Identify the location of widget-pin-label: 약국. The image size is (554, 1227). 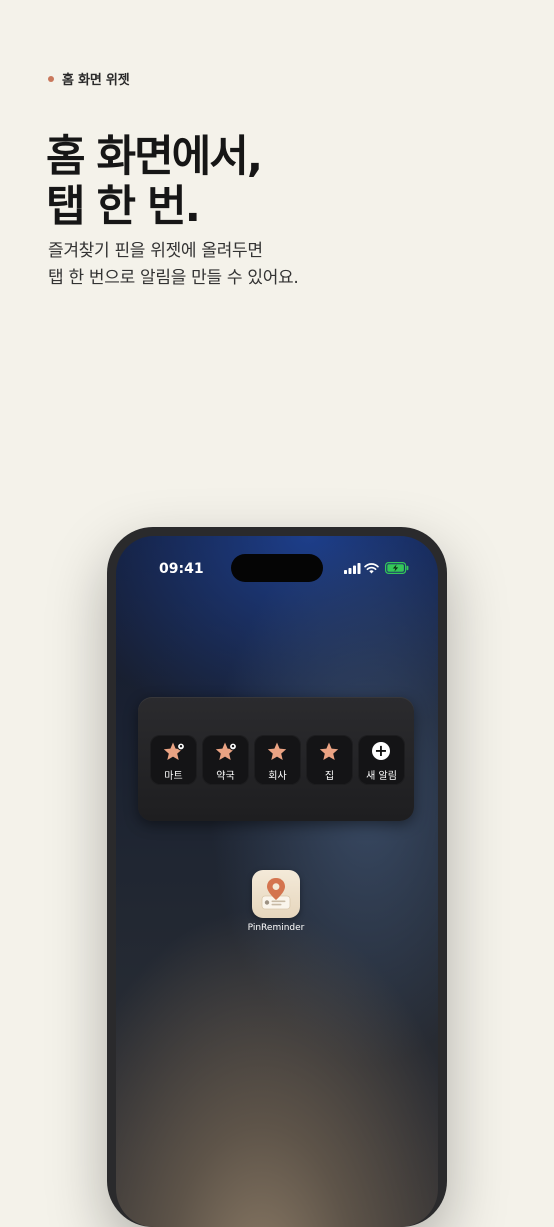
(225, 776).